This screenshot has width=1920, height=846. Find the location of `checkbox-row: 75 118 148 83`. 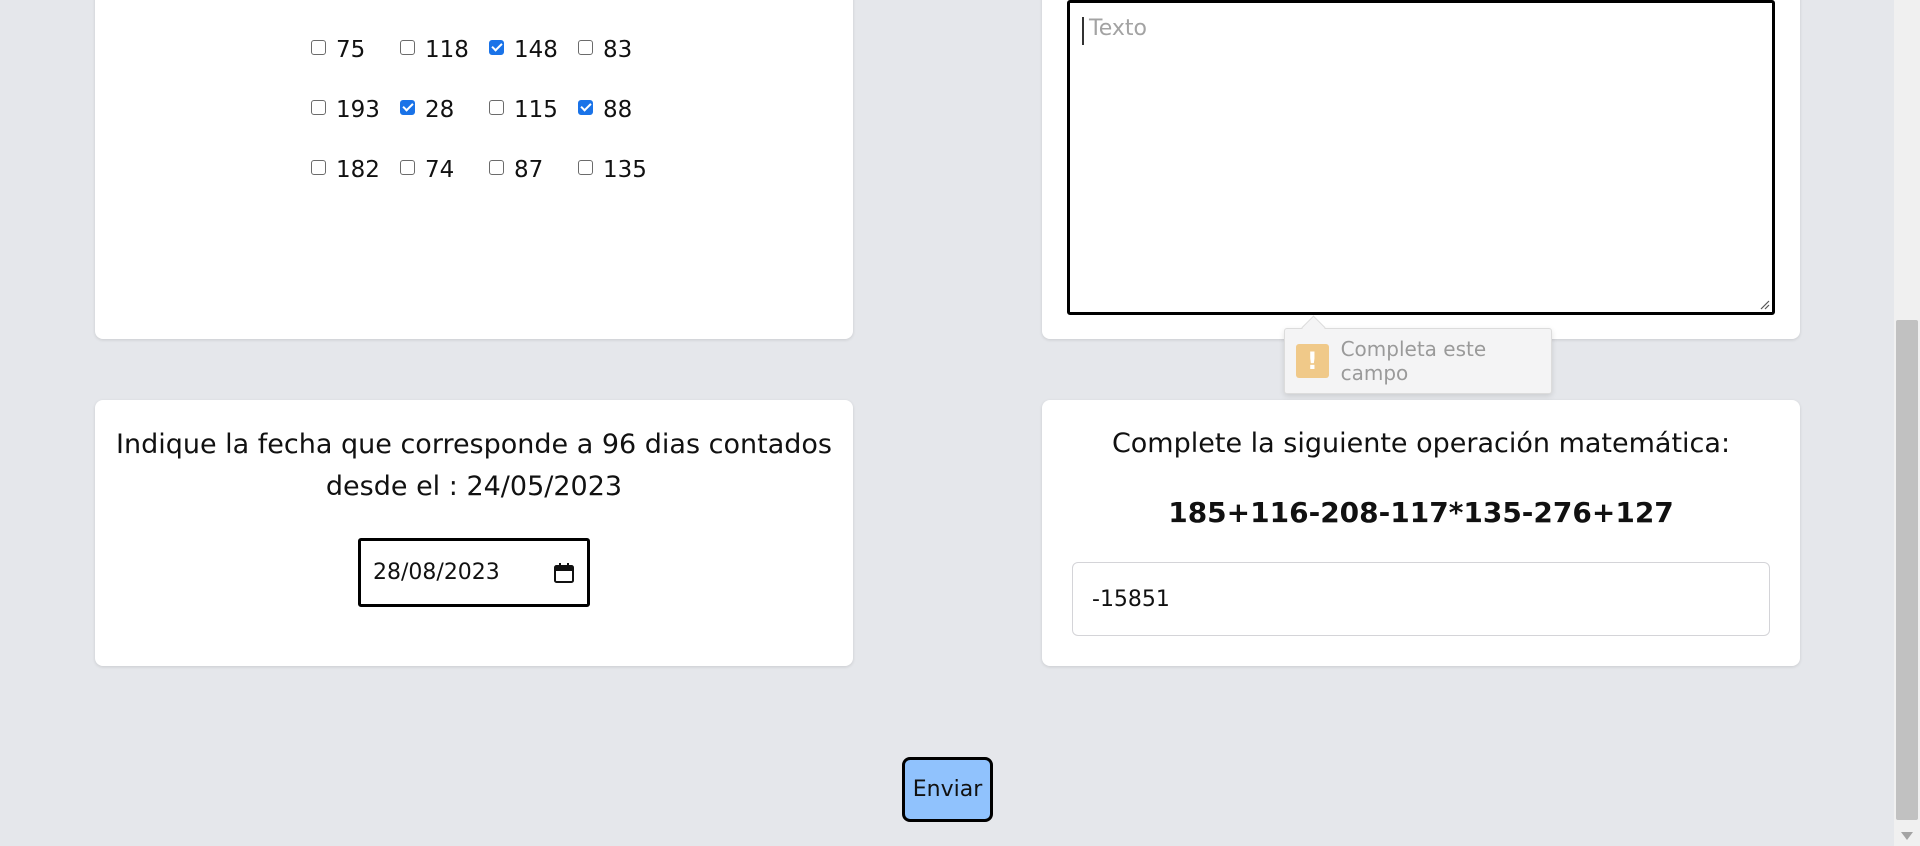

checkbox-row: 75 118 148 83 is located at coordinates (487, 66).